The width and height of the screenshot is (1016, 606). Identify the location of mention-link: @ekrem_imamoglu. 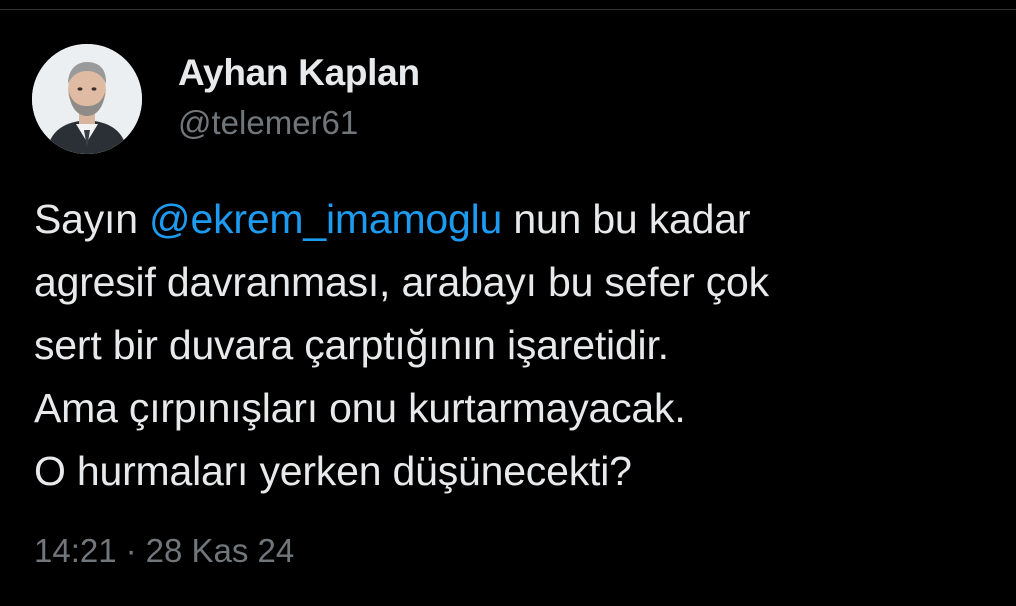
(325, 219).